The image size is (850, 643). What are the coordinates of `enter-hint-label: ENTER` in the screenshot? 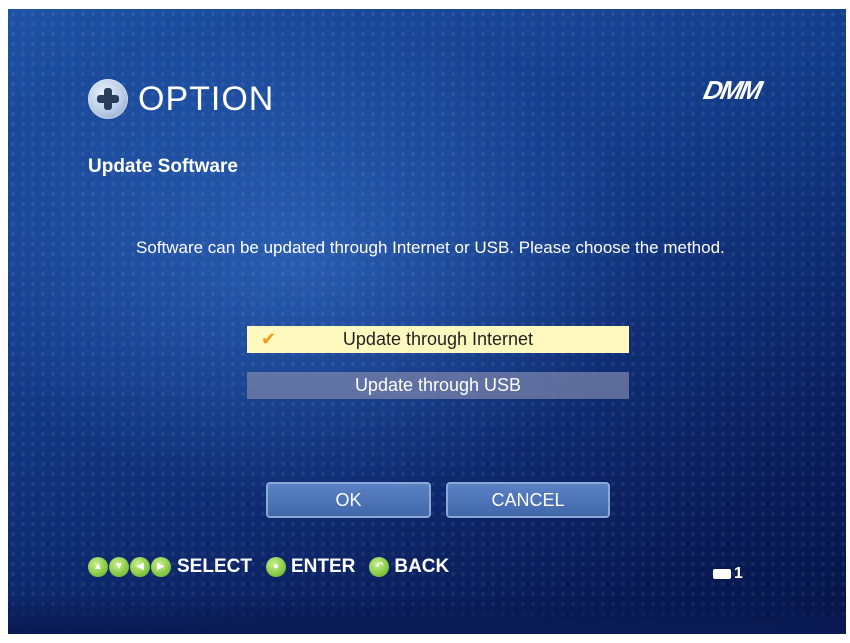 It's located at (323, 566).